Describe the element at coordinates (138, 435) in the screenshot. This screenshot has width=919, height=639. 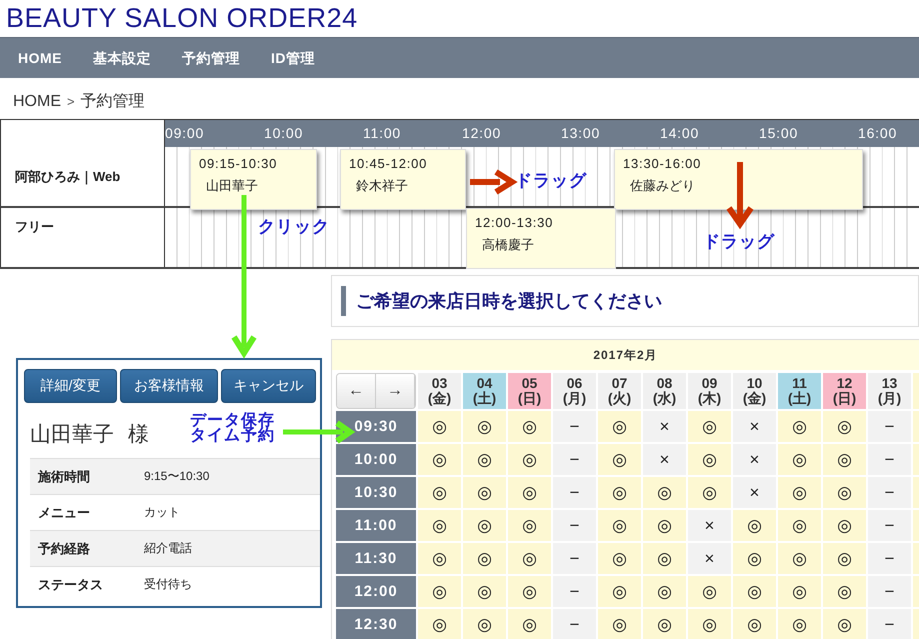
I see `honorific: 様` at that location.